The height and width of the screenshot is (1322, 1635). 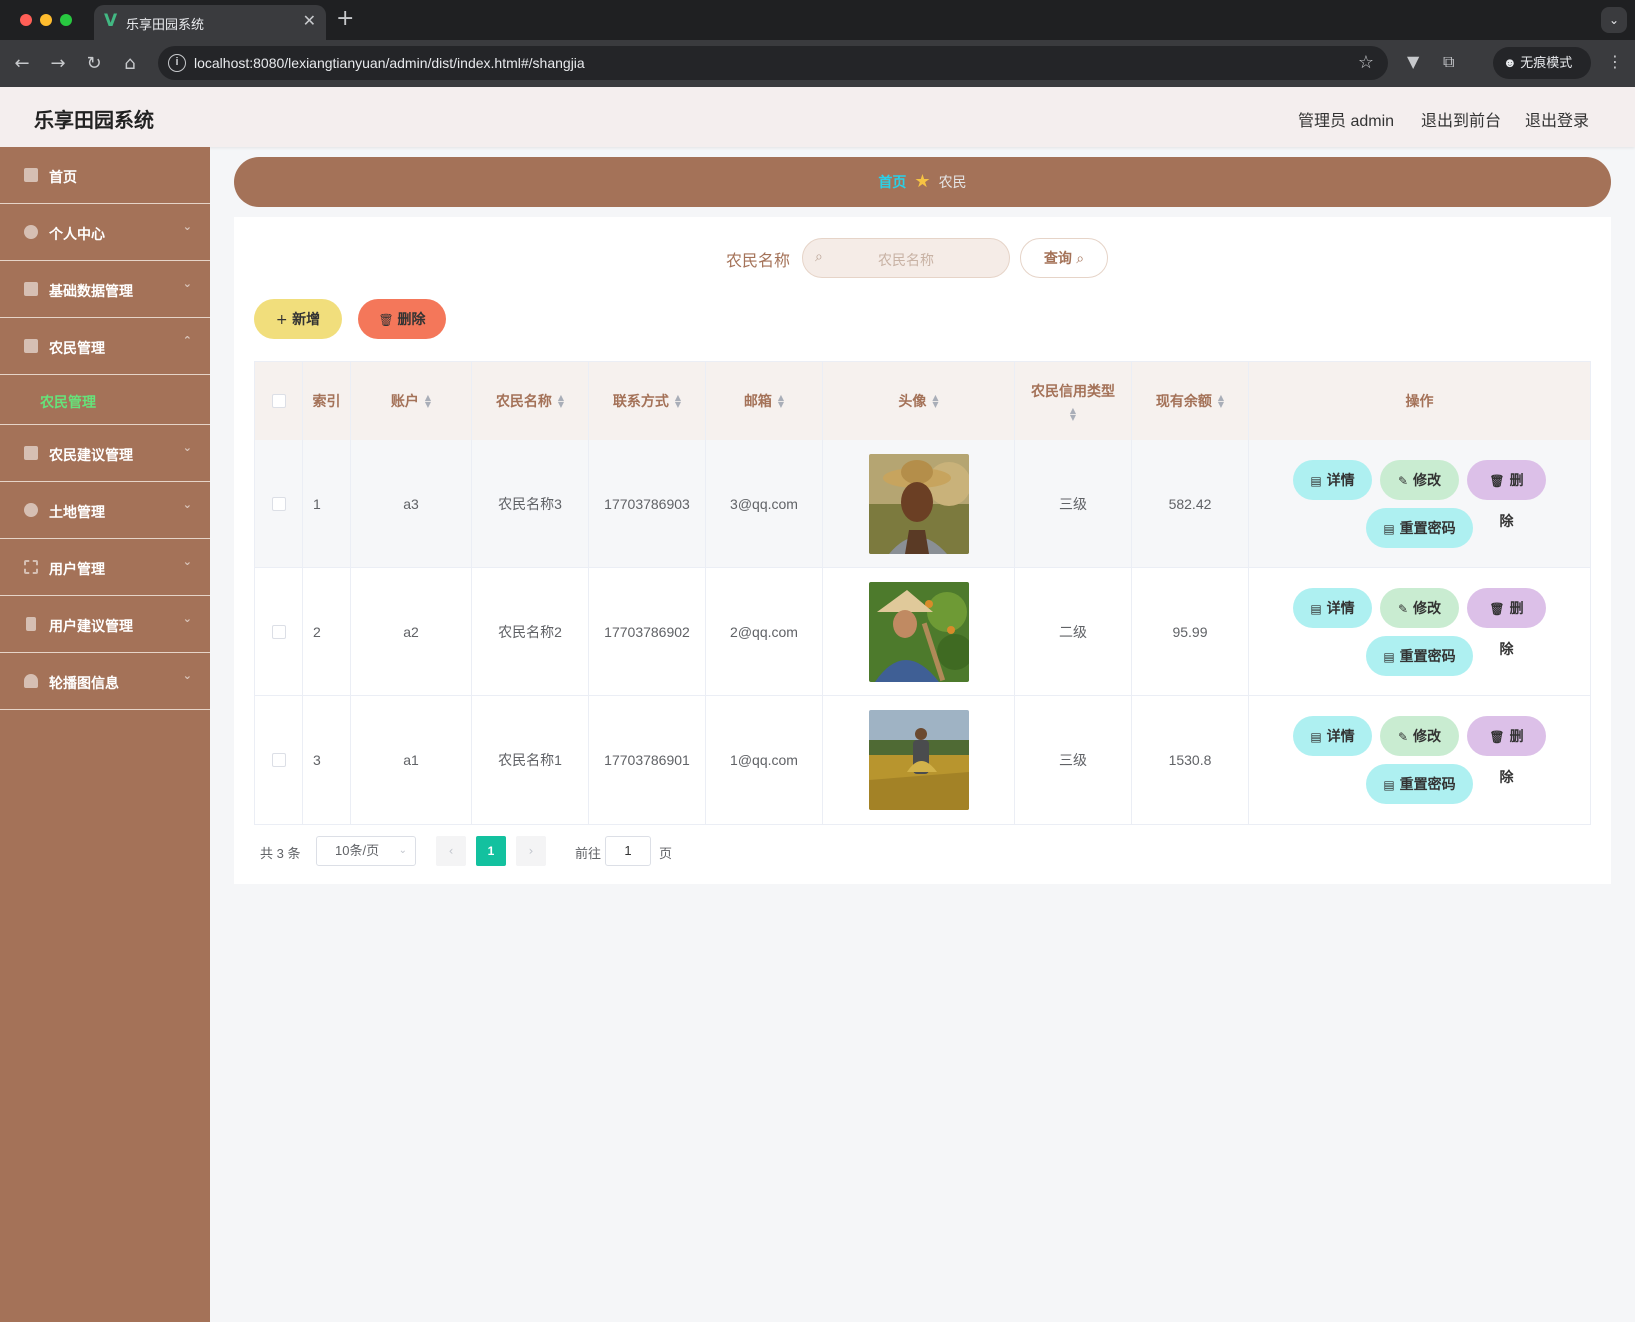 What do you see at coordinates (31, 567) in the screenshot?
I see `frame-icon` at bounding box center [31, 567].